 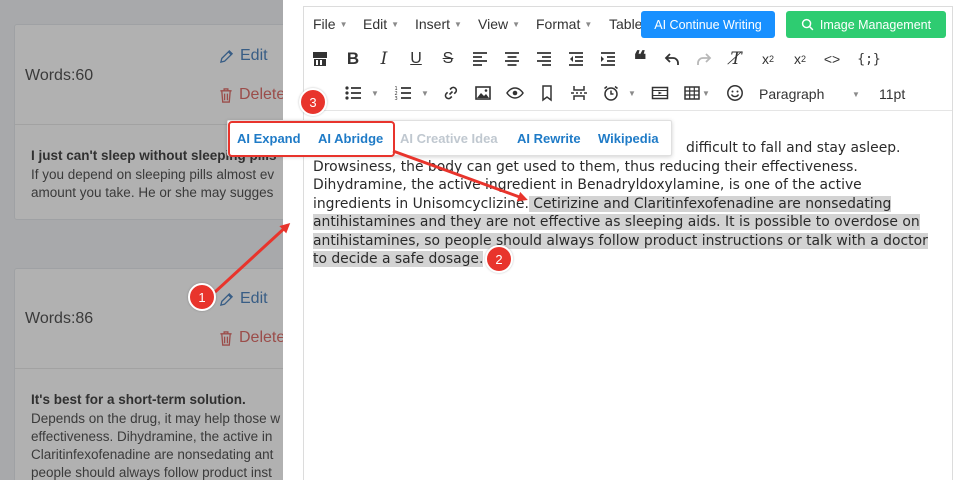 I want to click on ai-creative-idea-option: AI Creative Idea, so click(x=449, y=138).